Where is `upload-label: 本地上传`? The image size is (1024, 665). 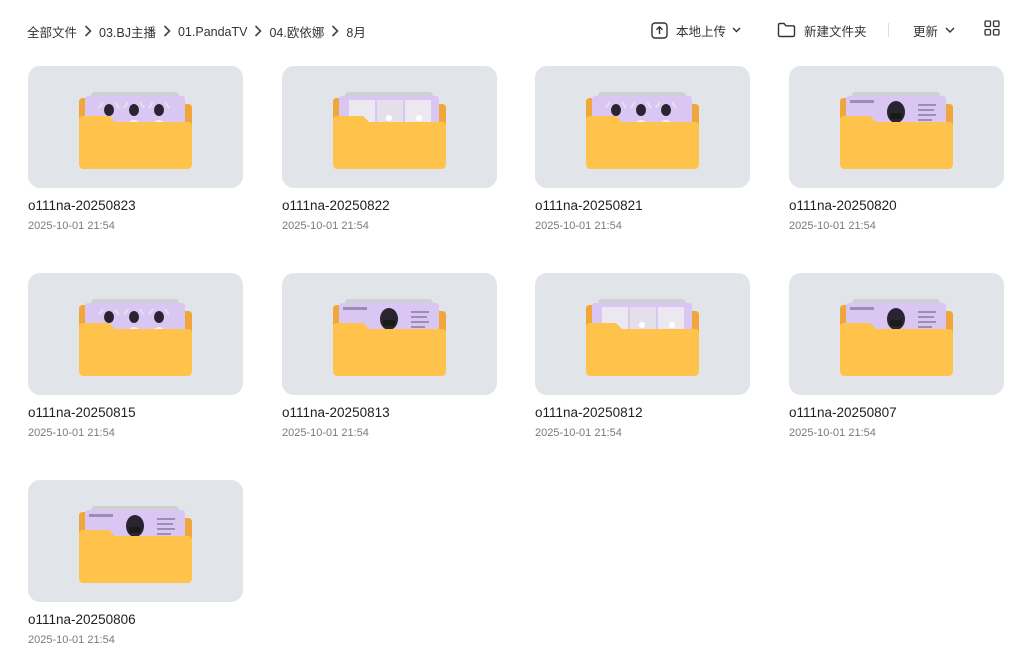 upload-label: 本地上传 is located at coordinates (701, 31).